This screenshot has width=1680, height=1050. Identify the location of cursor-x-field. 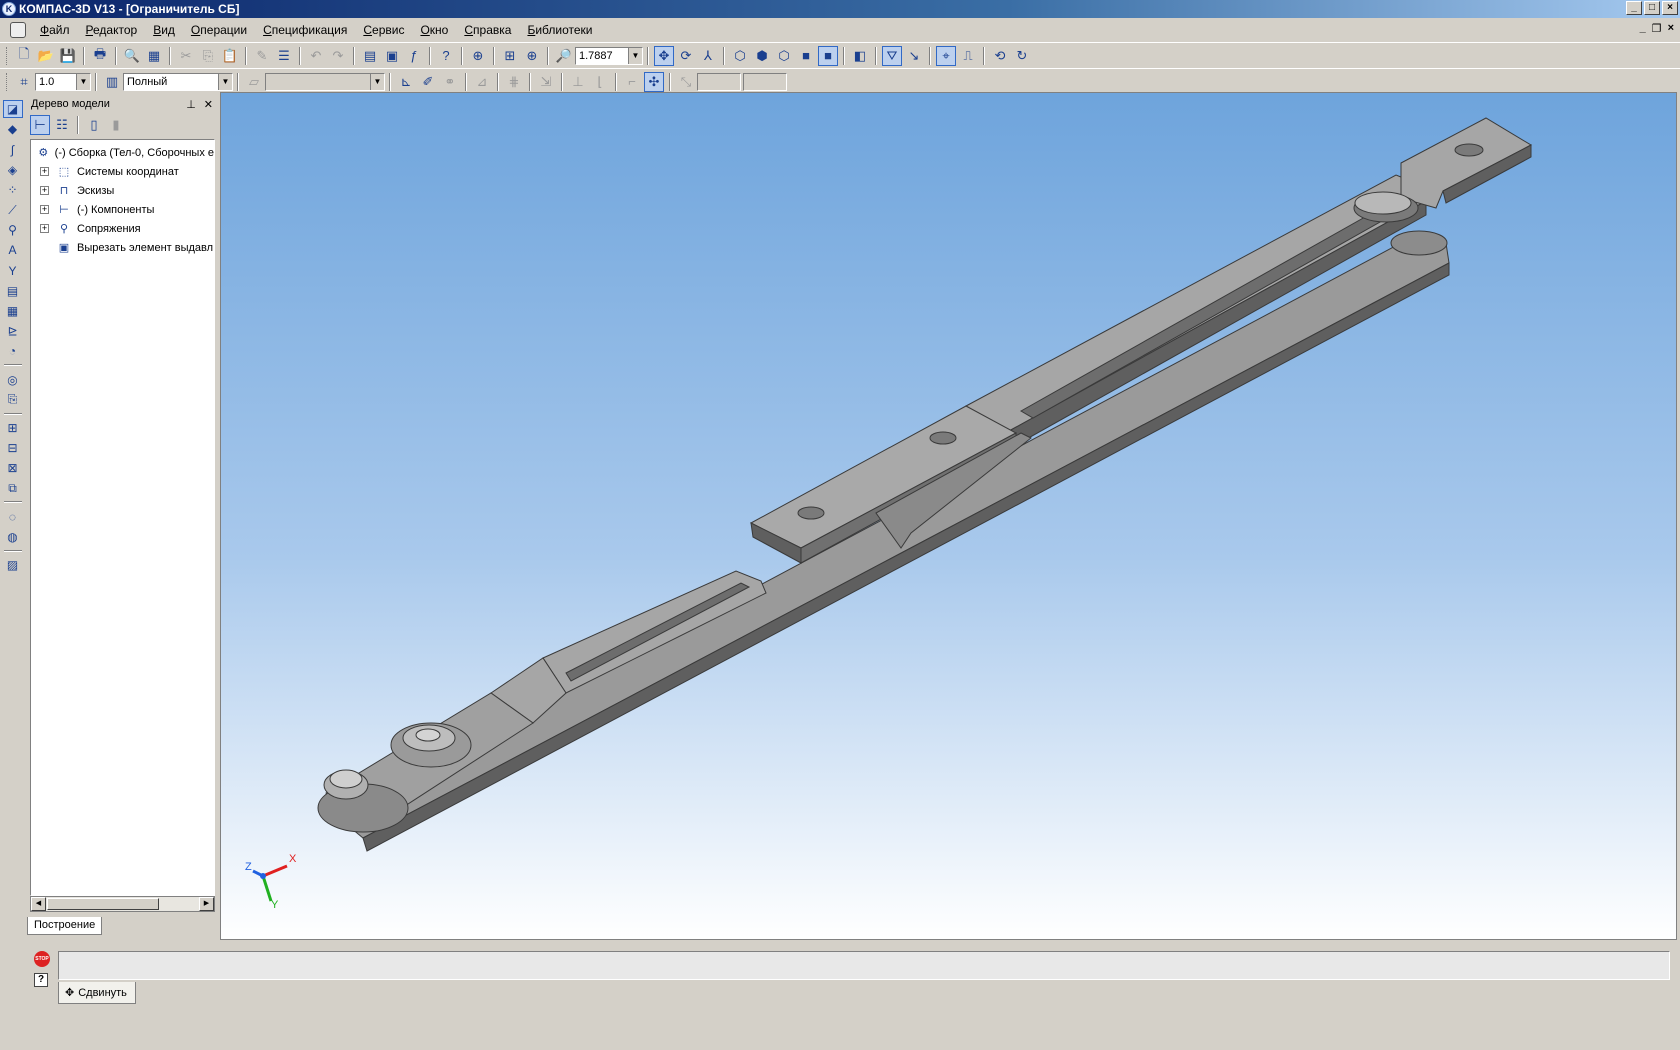
(719, 81).